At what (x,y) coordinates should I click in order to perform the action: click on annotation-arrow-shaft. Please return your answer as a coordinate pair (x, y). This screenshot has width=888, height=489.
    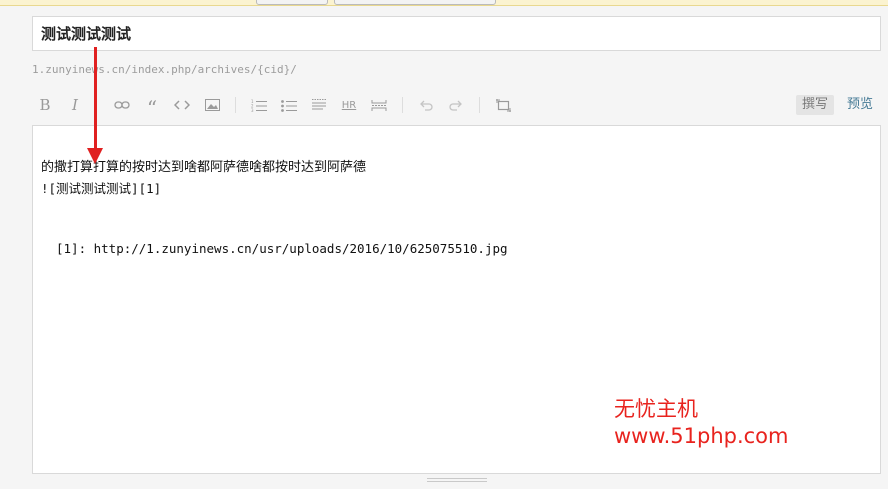
    Looking at the image, I should click on (95, 99).